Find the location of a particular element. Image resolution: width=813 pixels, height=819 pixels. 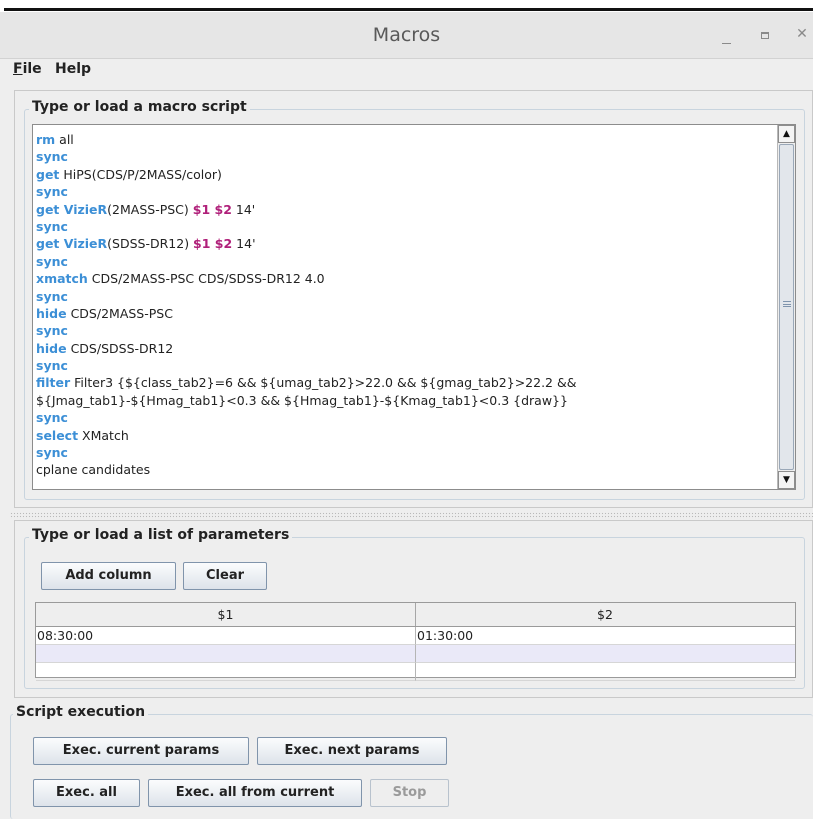

table-header: $1 $2 is located at coordinates (415, 615).